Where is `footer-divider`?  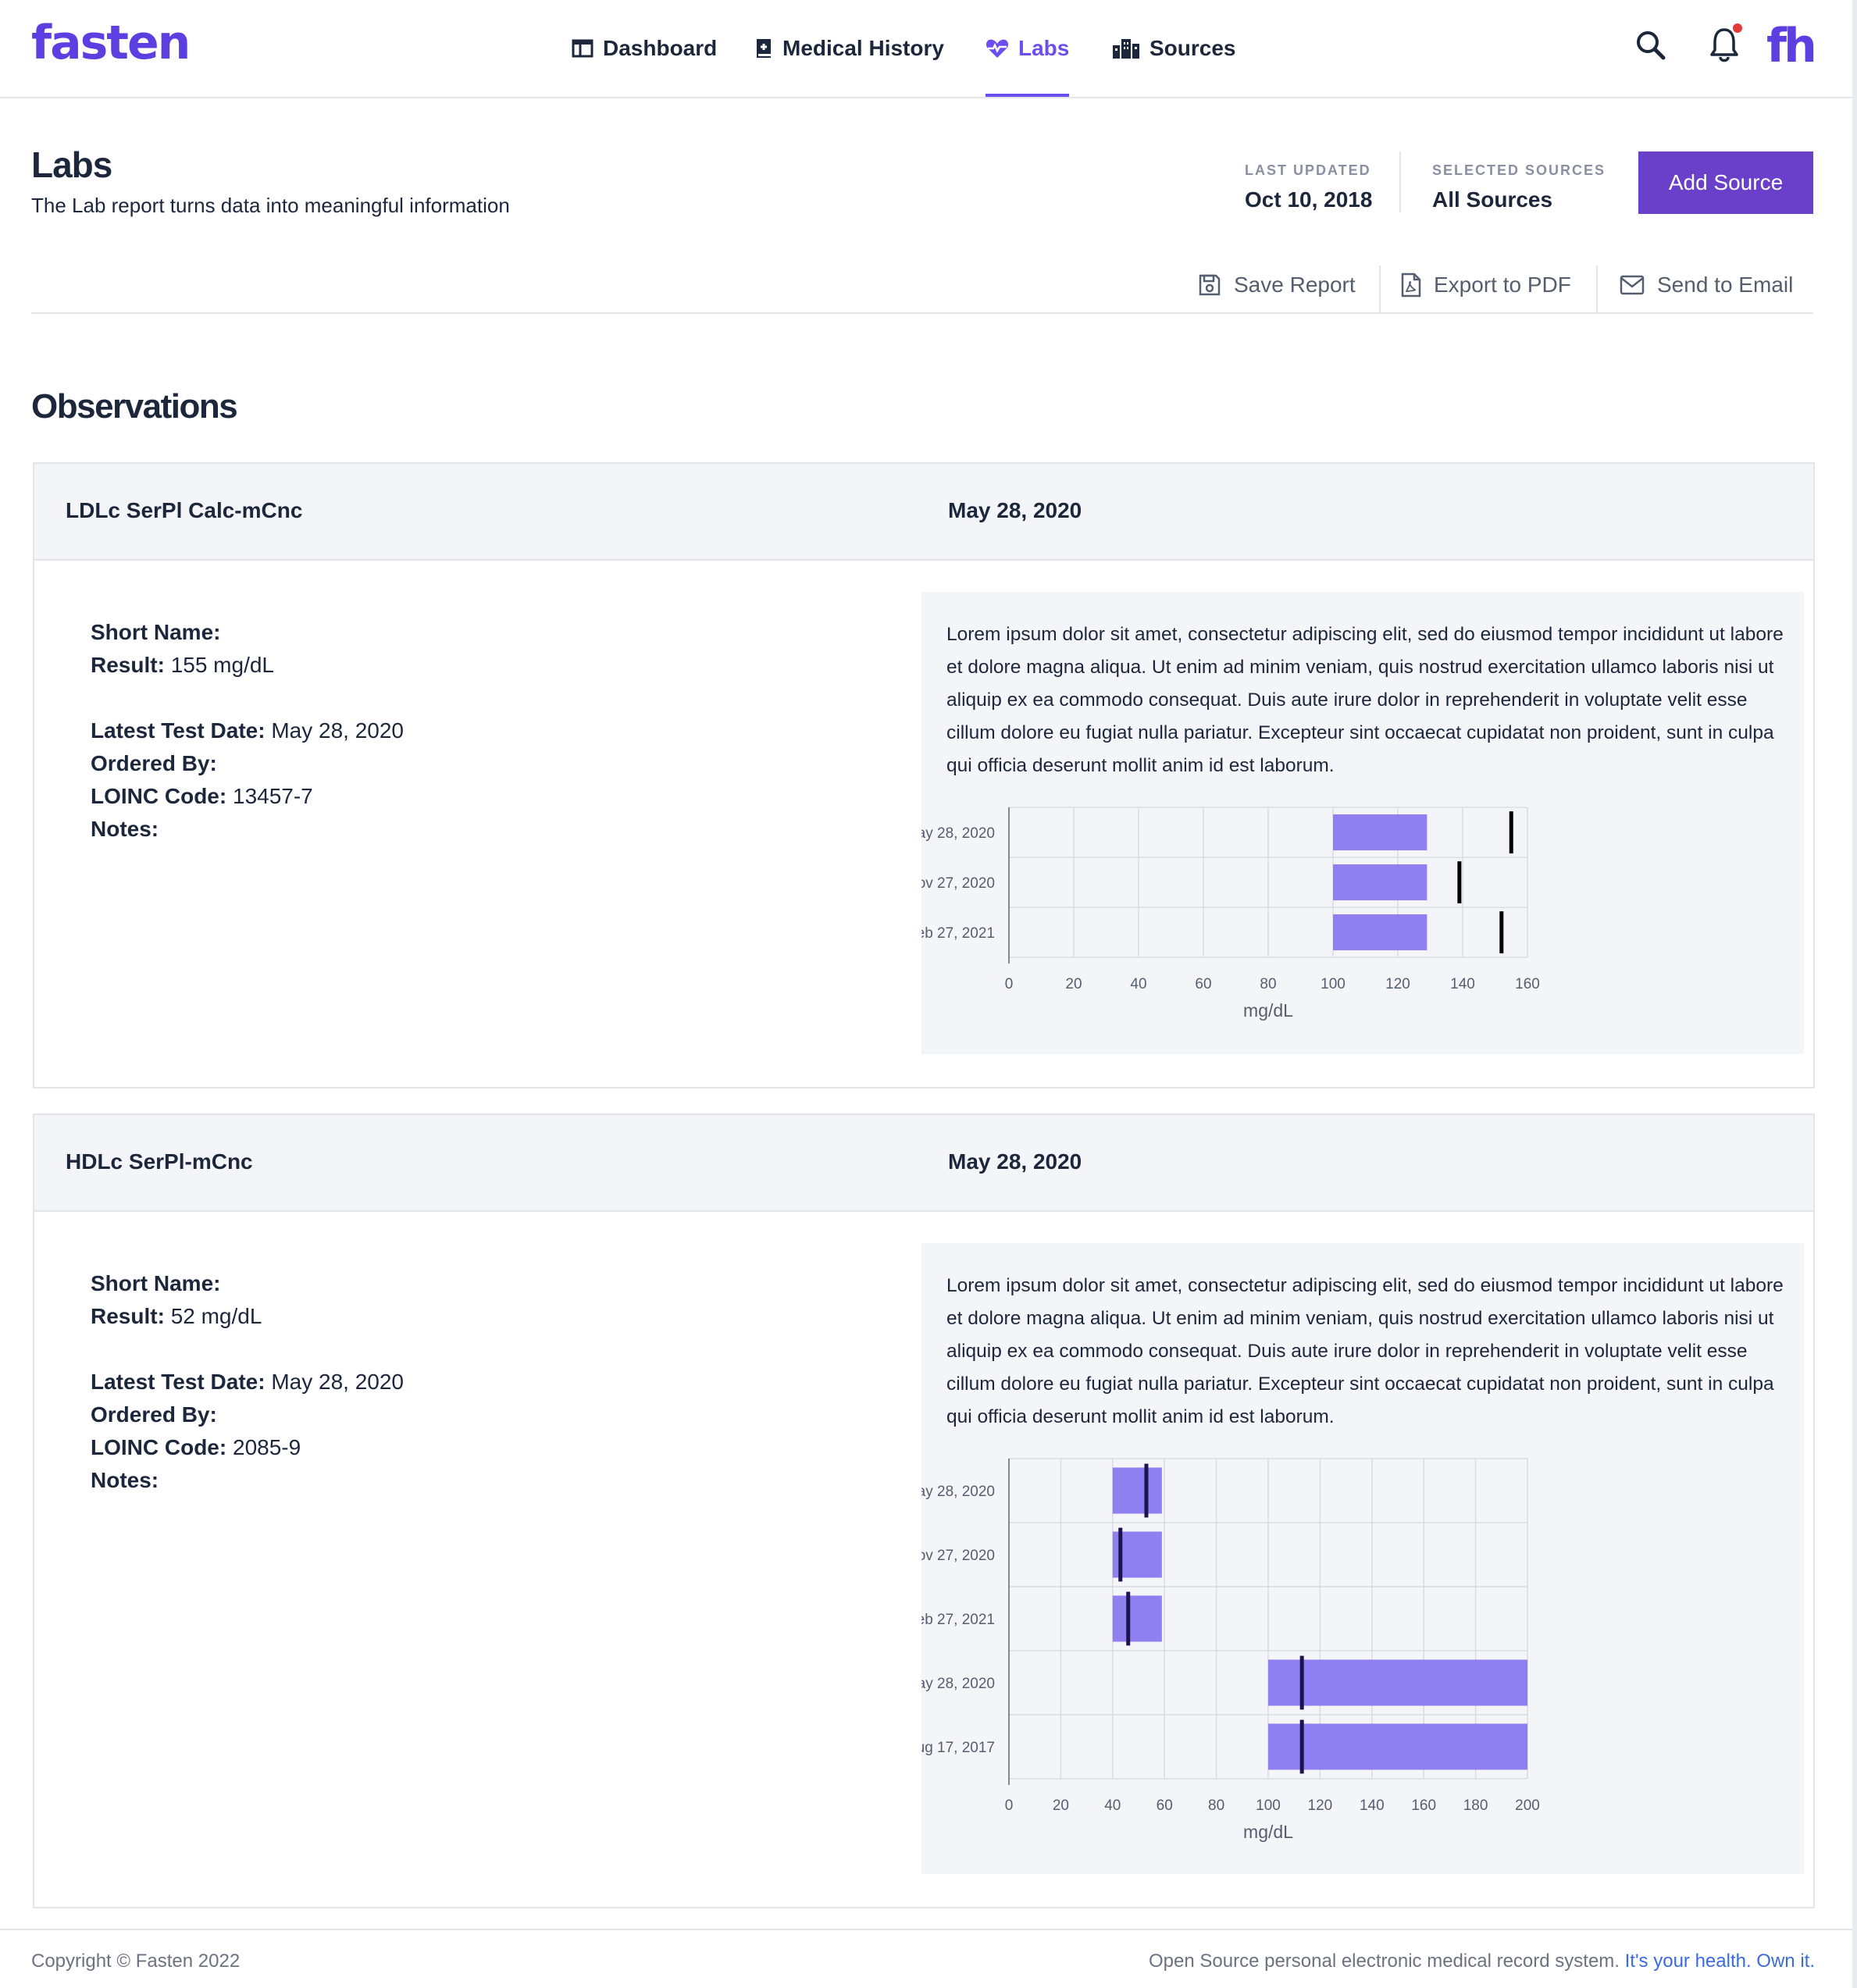 footer-divider is located at coordinates (926, 1929).